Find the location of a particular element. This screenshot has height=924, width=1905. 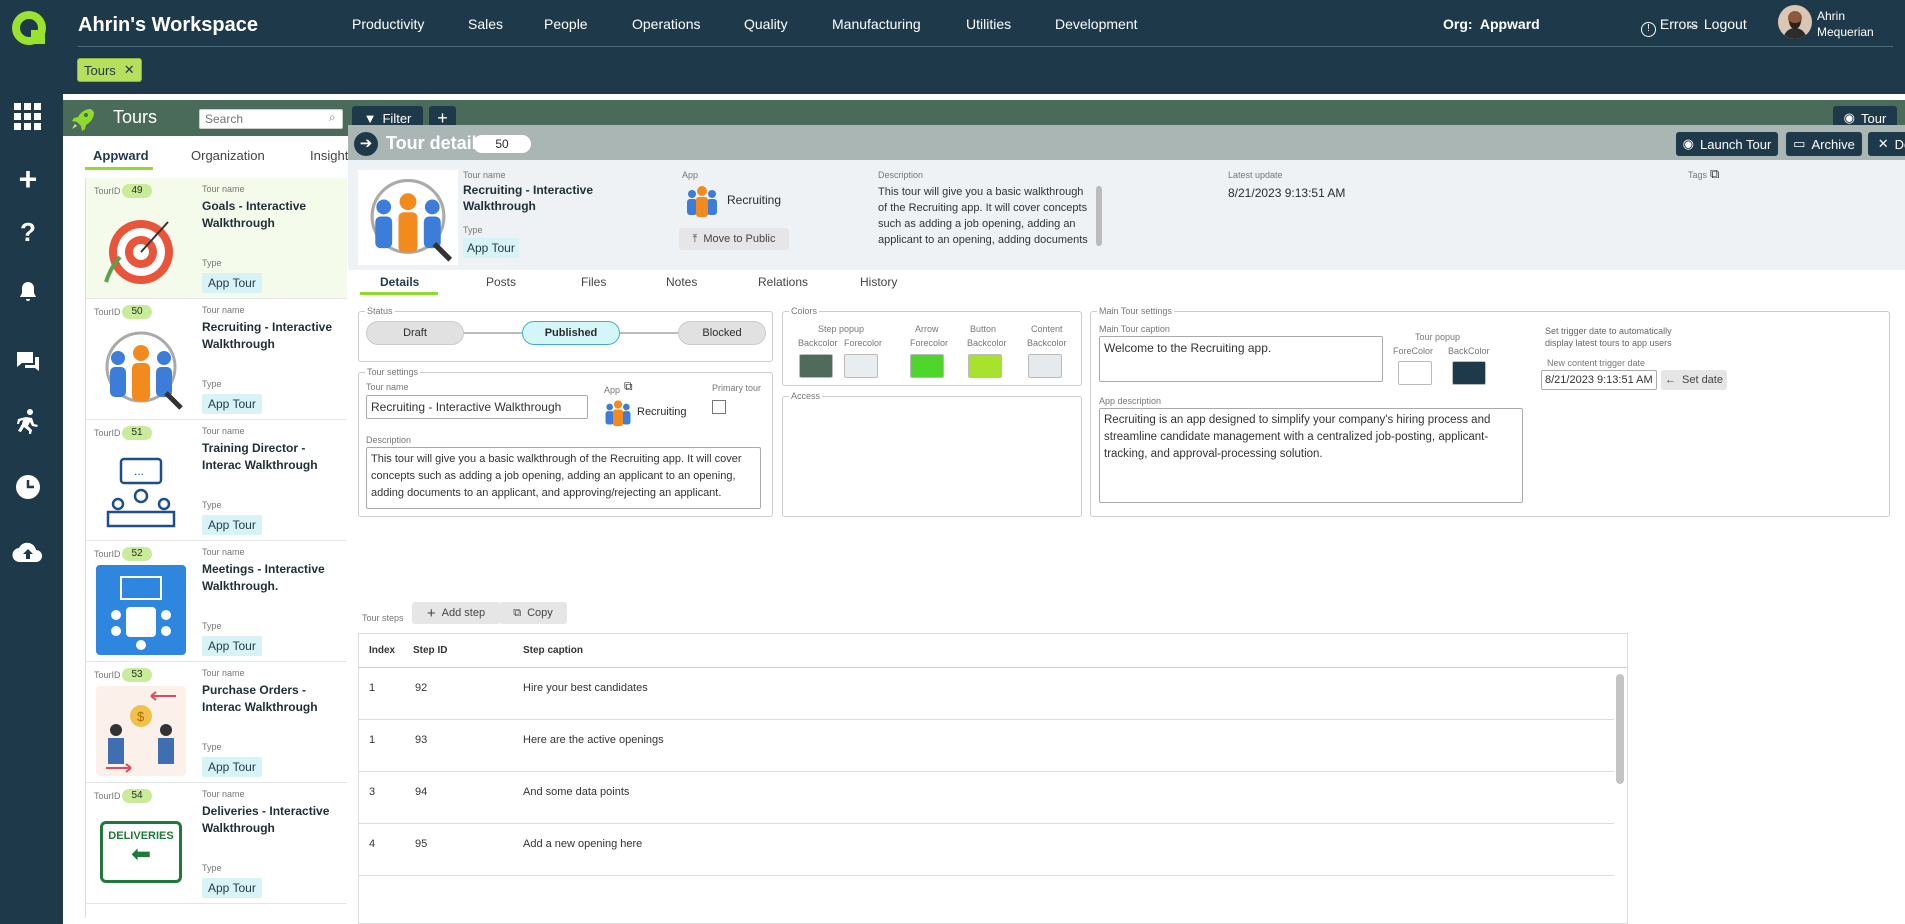

button-backcolor-label: Backcolor is located at coordinates (987, 343).